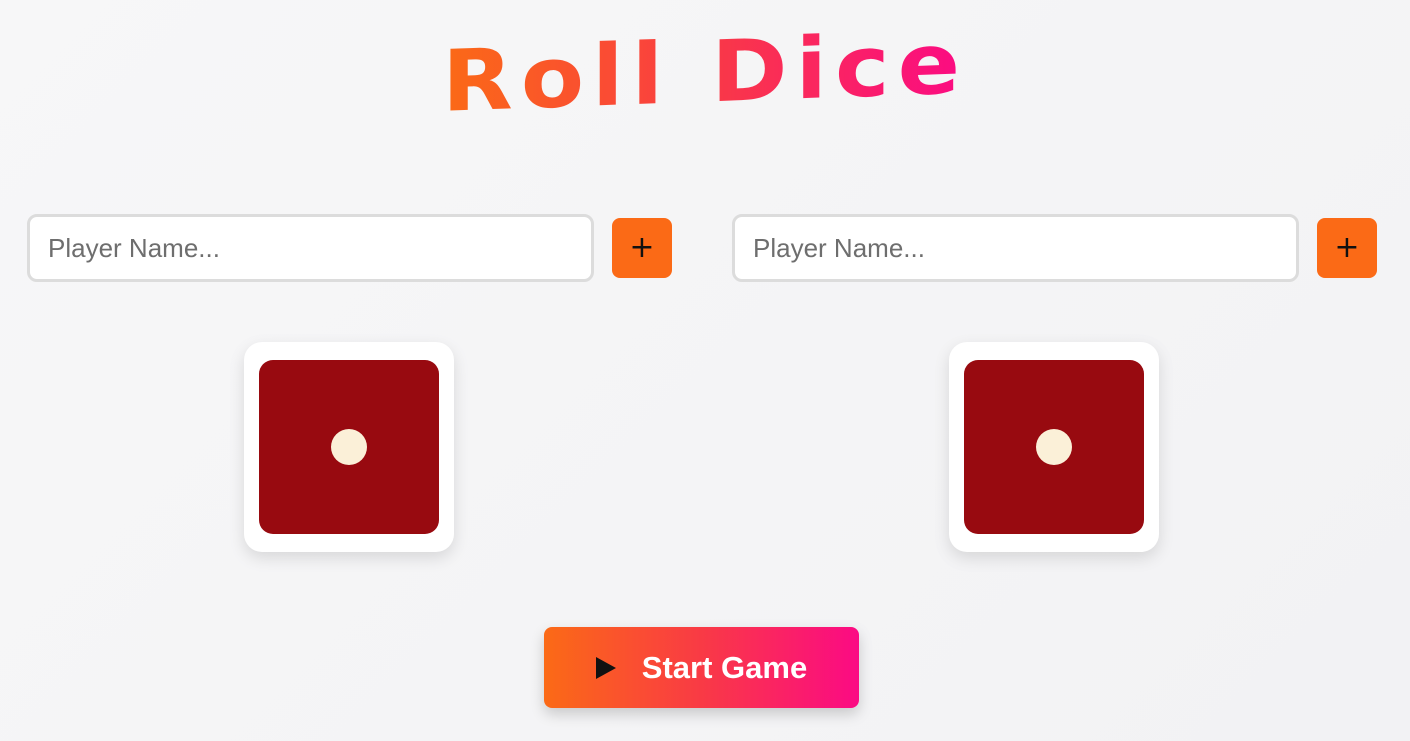 This screenshot has width=1410, height=741. What do you see at coordinates (724, 667) in the screenshot?
I see `start-game-label: Start Game` at bounding box center [724, 667].